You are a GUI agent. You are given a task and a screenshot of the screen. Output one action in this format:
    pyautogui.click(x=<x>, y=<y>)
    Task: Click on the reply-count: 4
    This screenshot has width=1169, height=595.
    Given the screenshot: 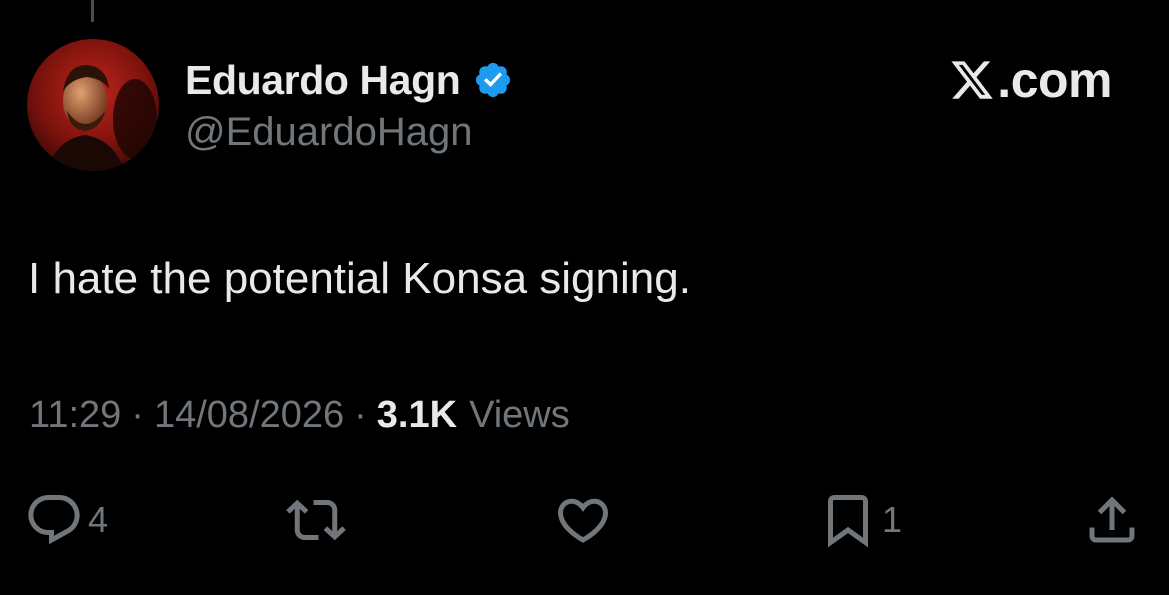 What is the action you would take?
    pyautogui.click(x=98, y=519)
    